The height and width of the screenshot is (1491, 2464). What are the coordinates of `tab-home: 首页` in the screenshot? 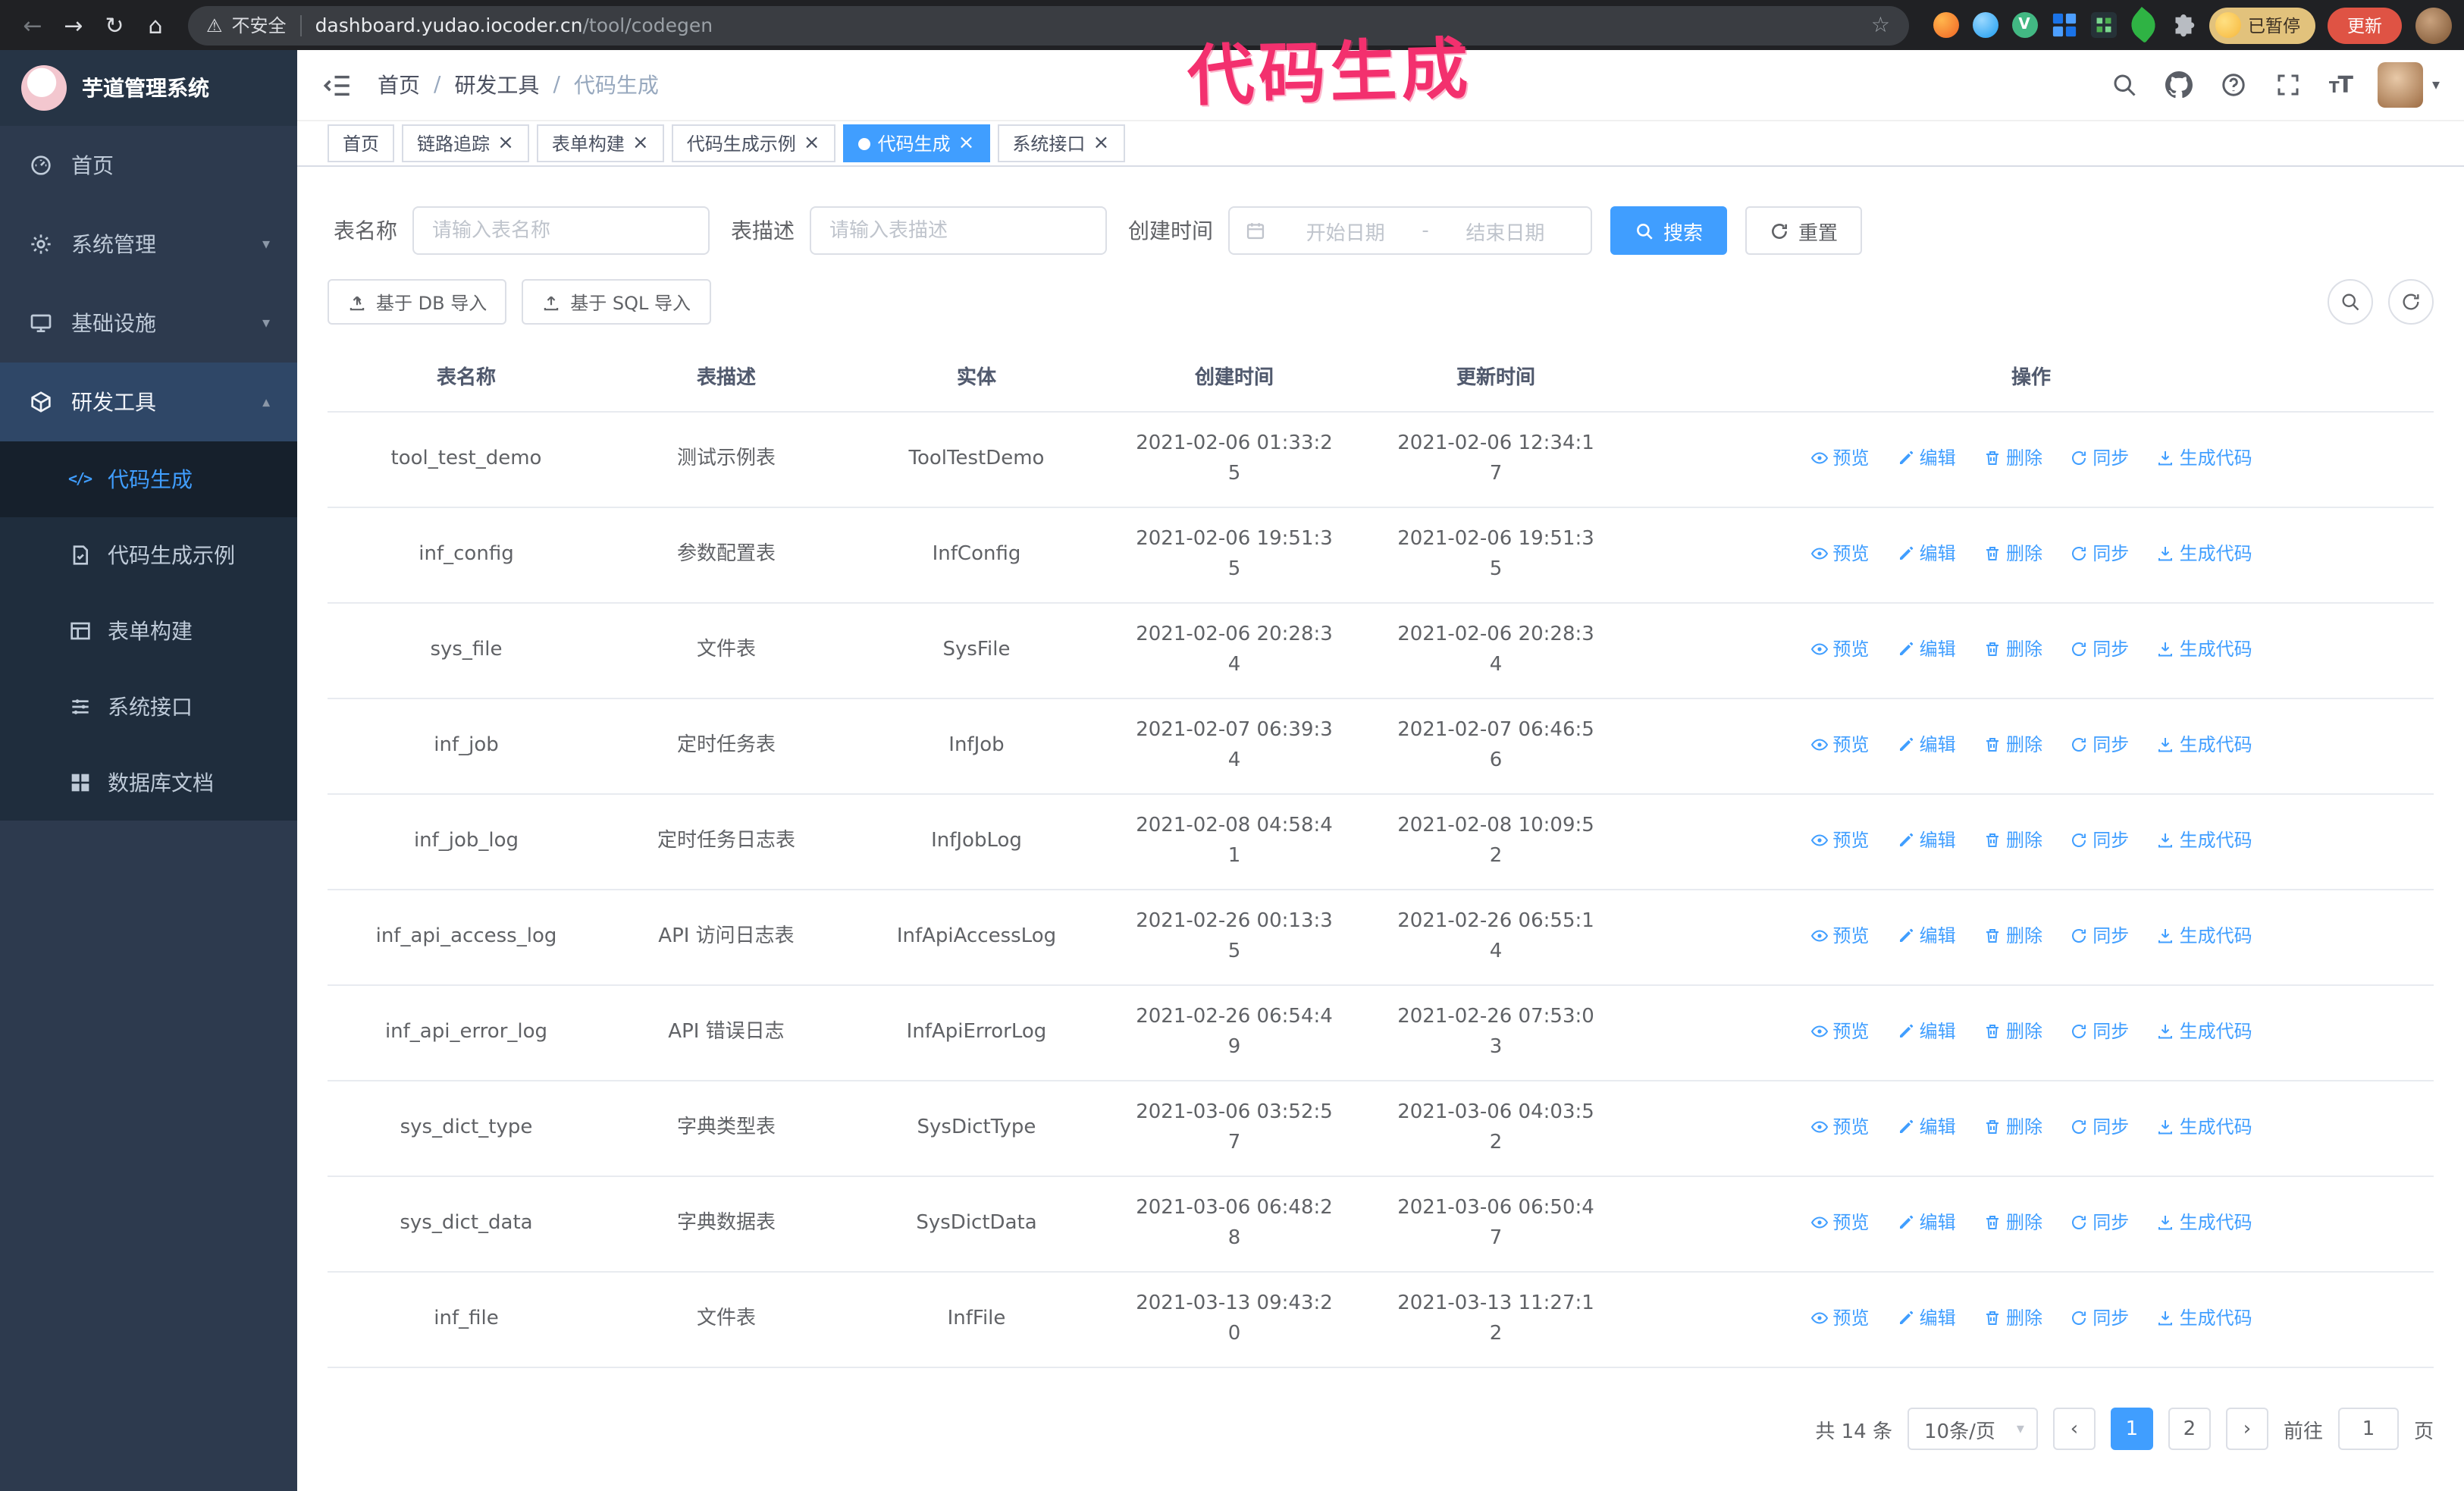 It's located at (361, 143).